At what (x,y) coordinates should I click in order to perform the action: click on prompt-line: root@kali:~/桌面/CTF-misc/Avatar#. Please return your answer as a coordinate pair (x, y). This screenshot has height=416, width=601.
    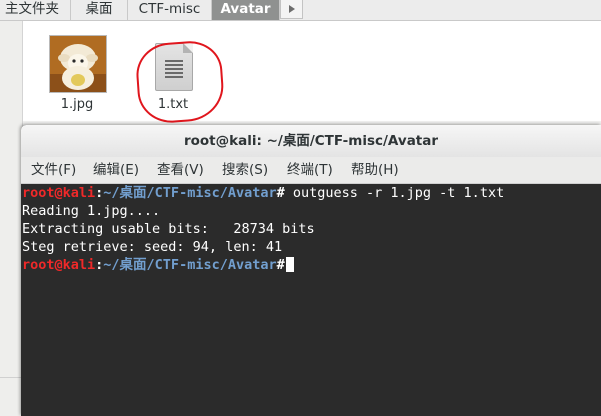
    Looking at the image, I should click on (158, 265).